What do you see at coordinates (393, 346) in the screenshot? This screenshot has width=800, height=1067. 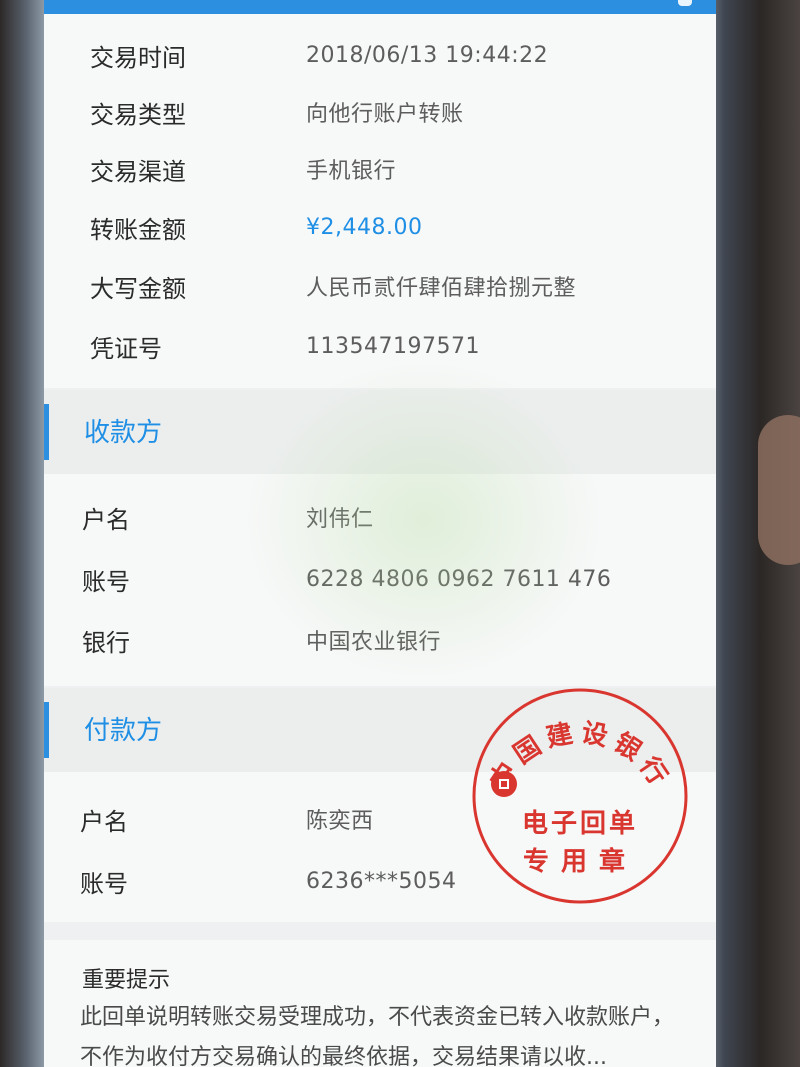 I see `detail-value: 113547197571` at bounding box center [393, 346].